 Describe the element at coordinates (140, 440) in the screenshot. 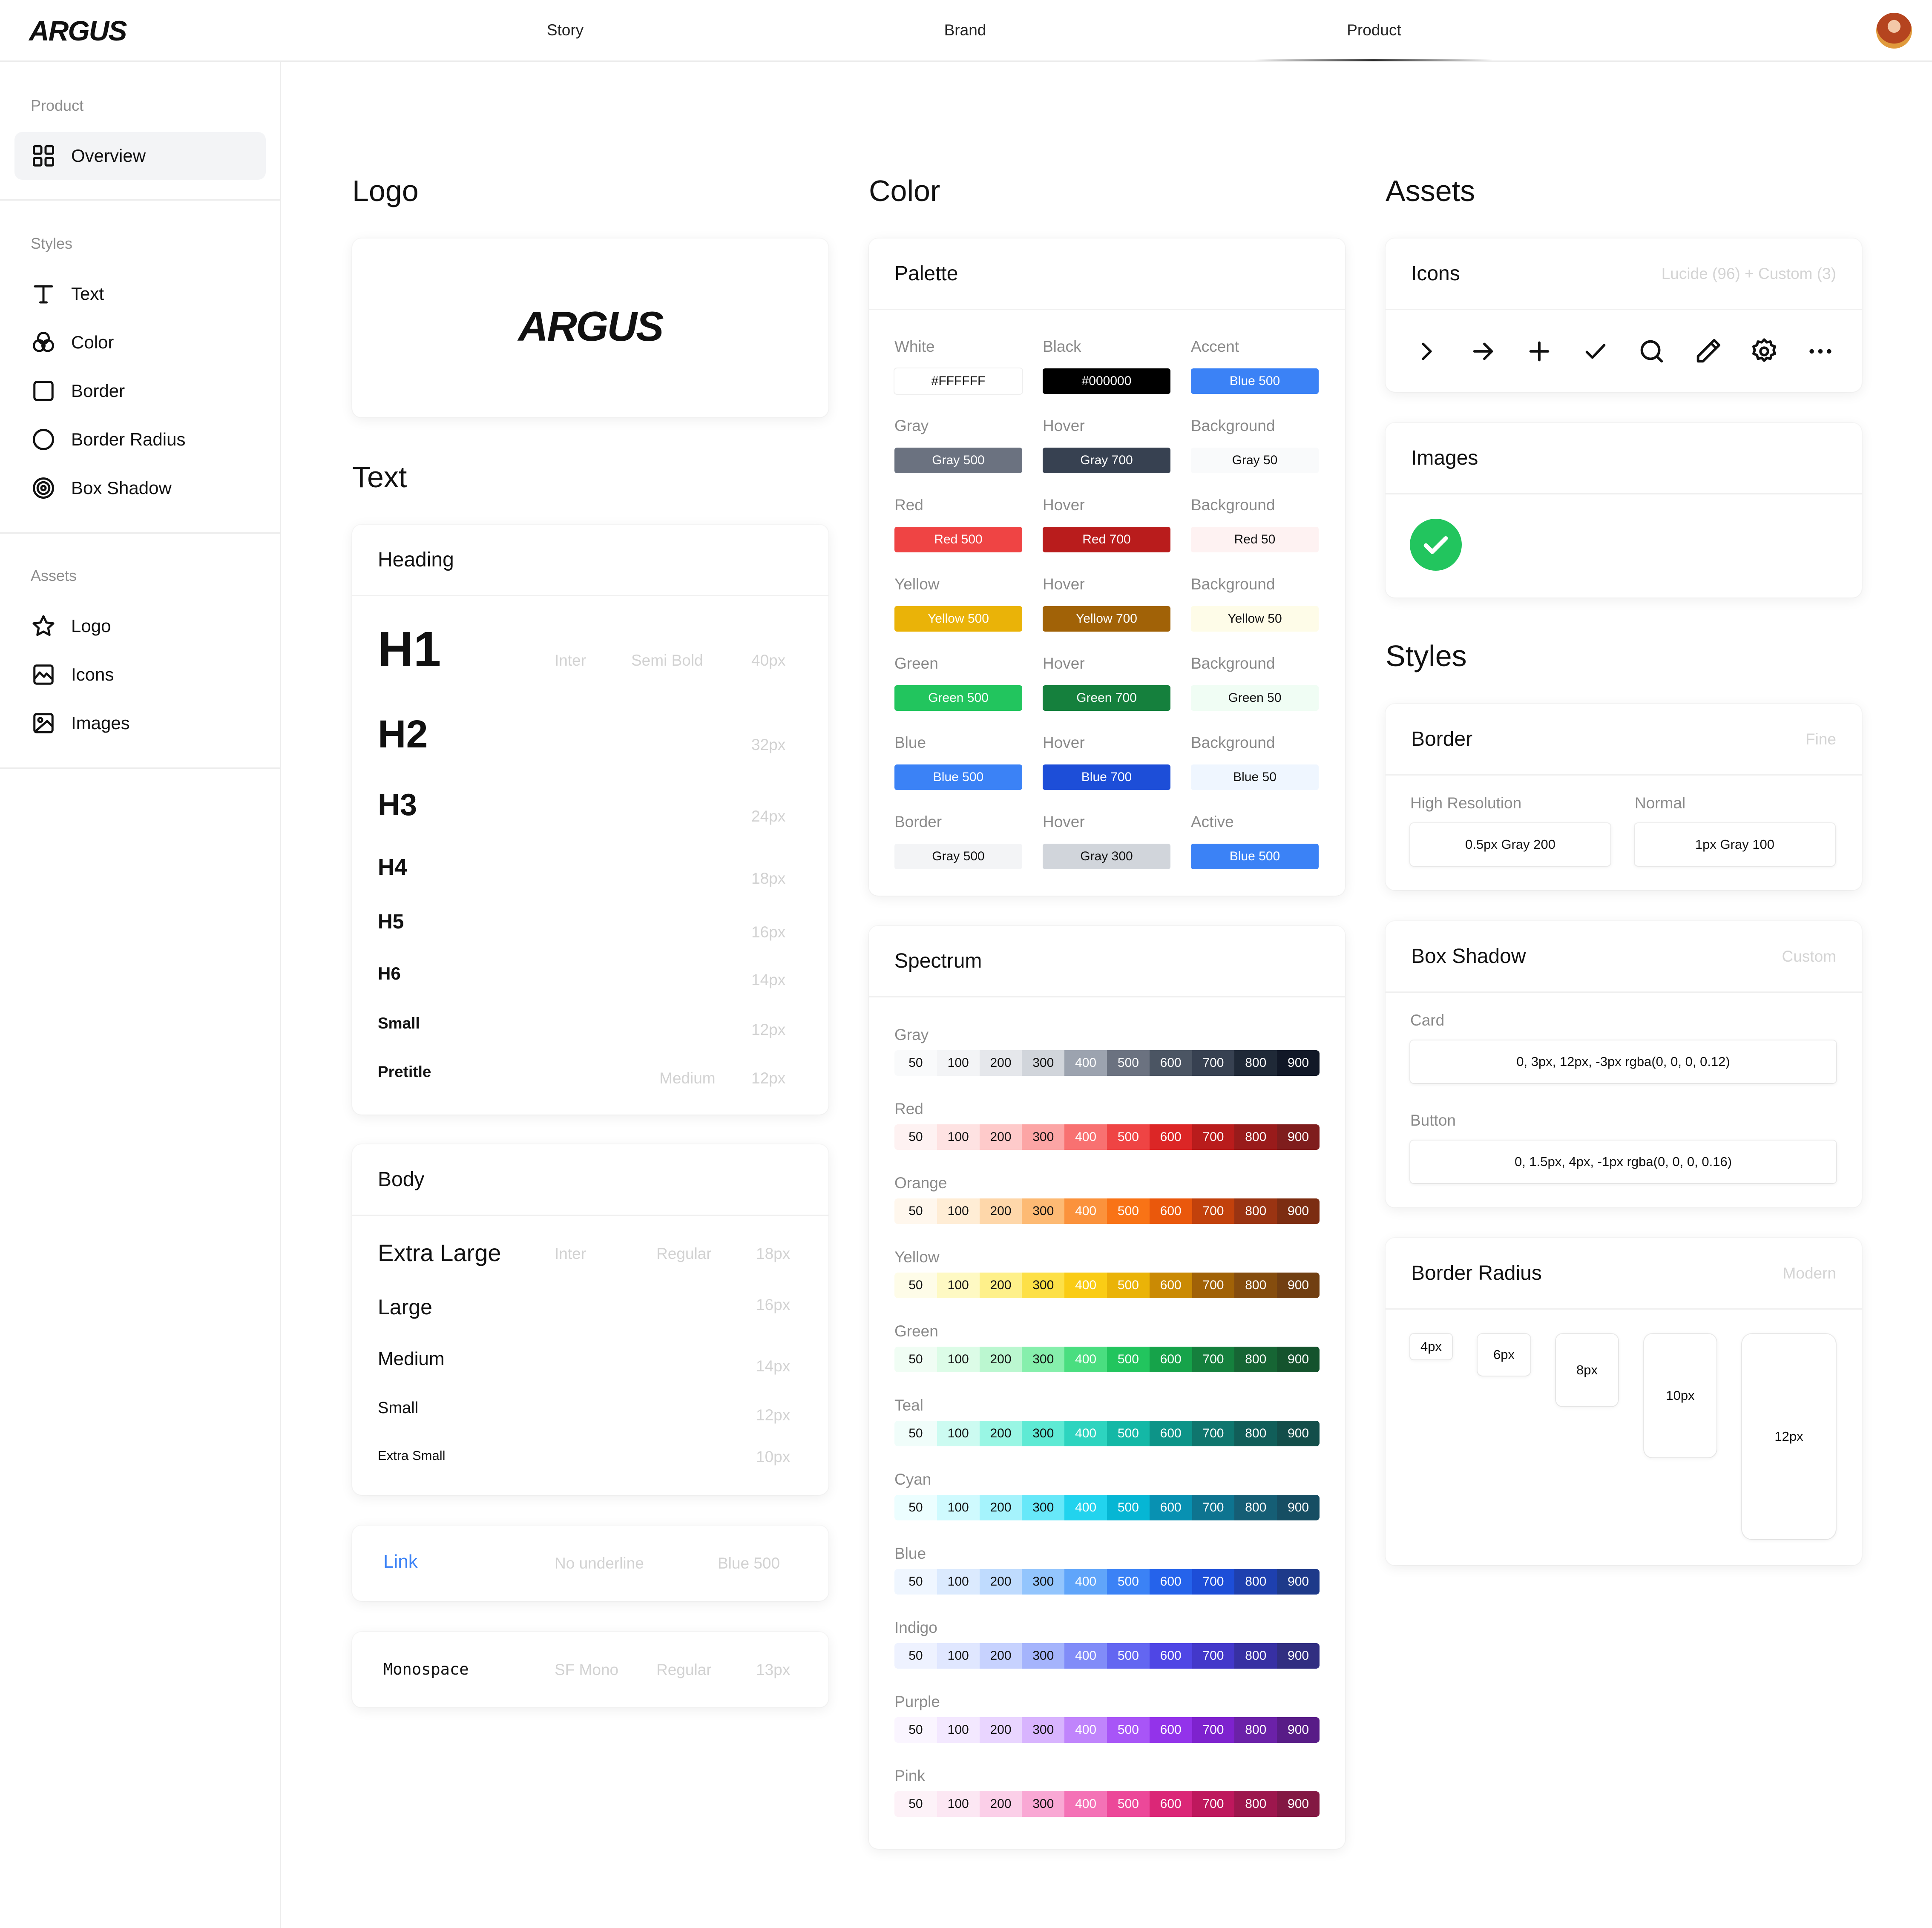

I see `sidebar-item-border-radius: Border Radius` at that location.